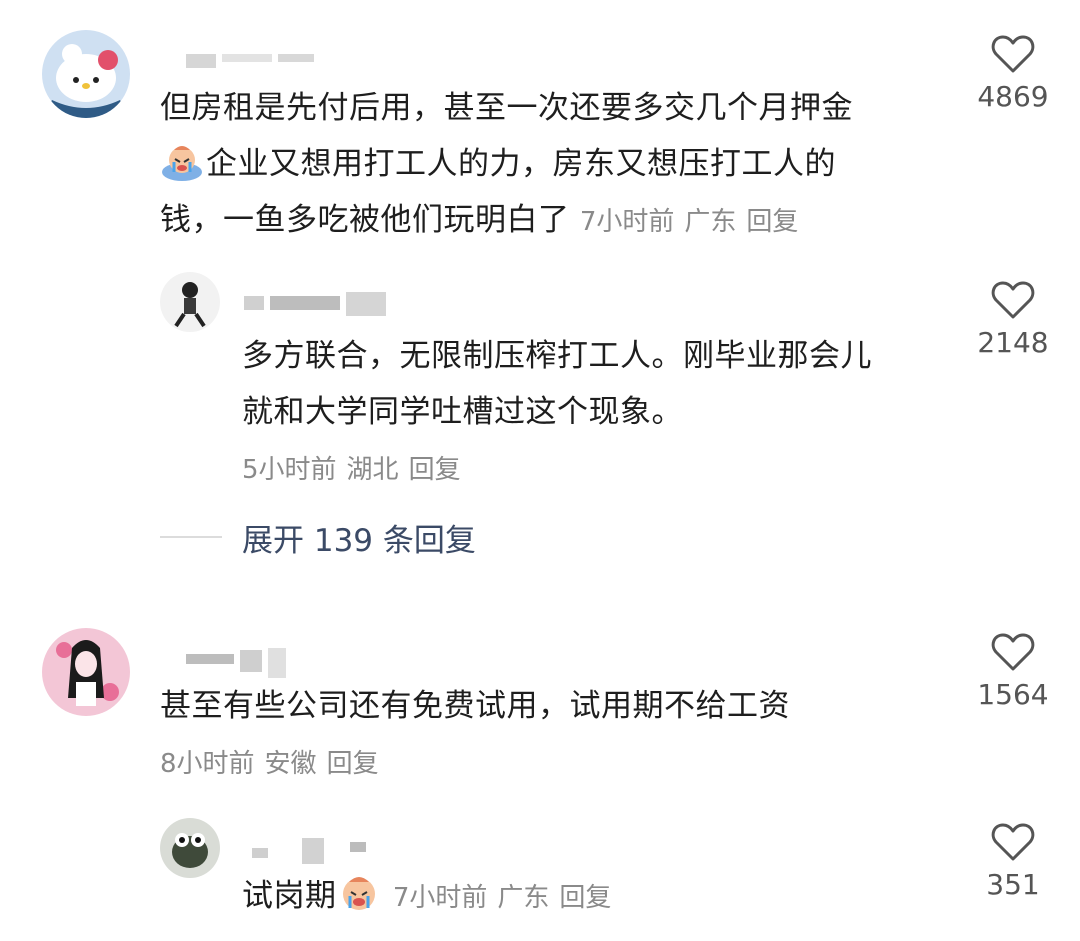  Describe the element at coordinates (269, 764) in the screenshot. I see `comment-meta: 8小时前 安徽 回复` at that location.